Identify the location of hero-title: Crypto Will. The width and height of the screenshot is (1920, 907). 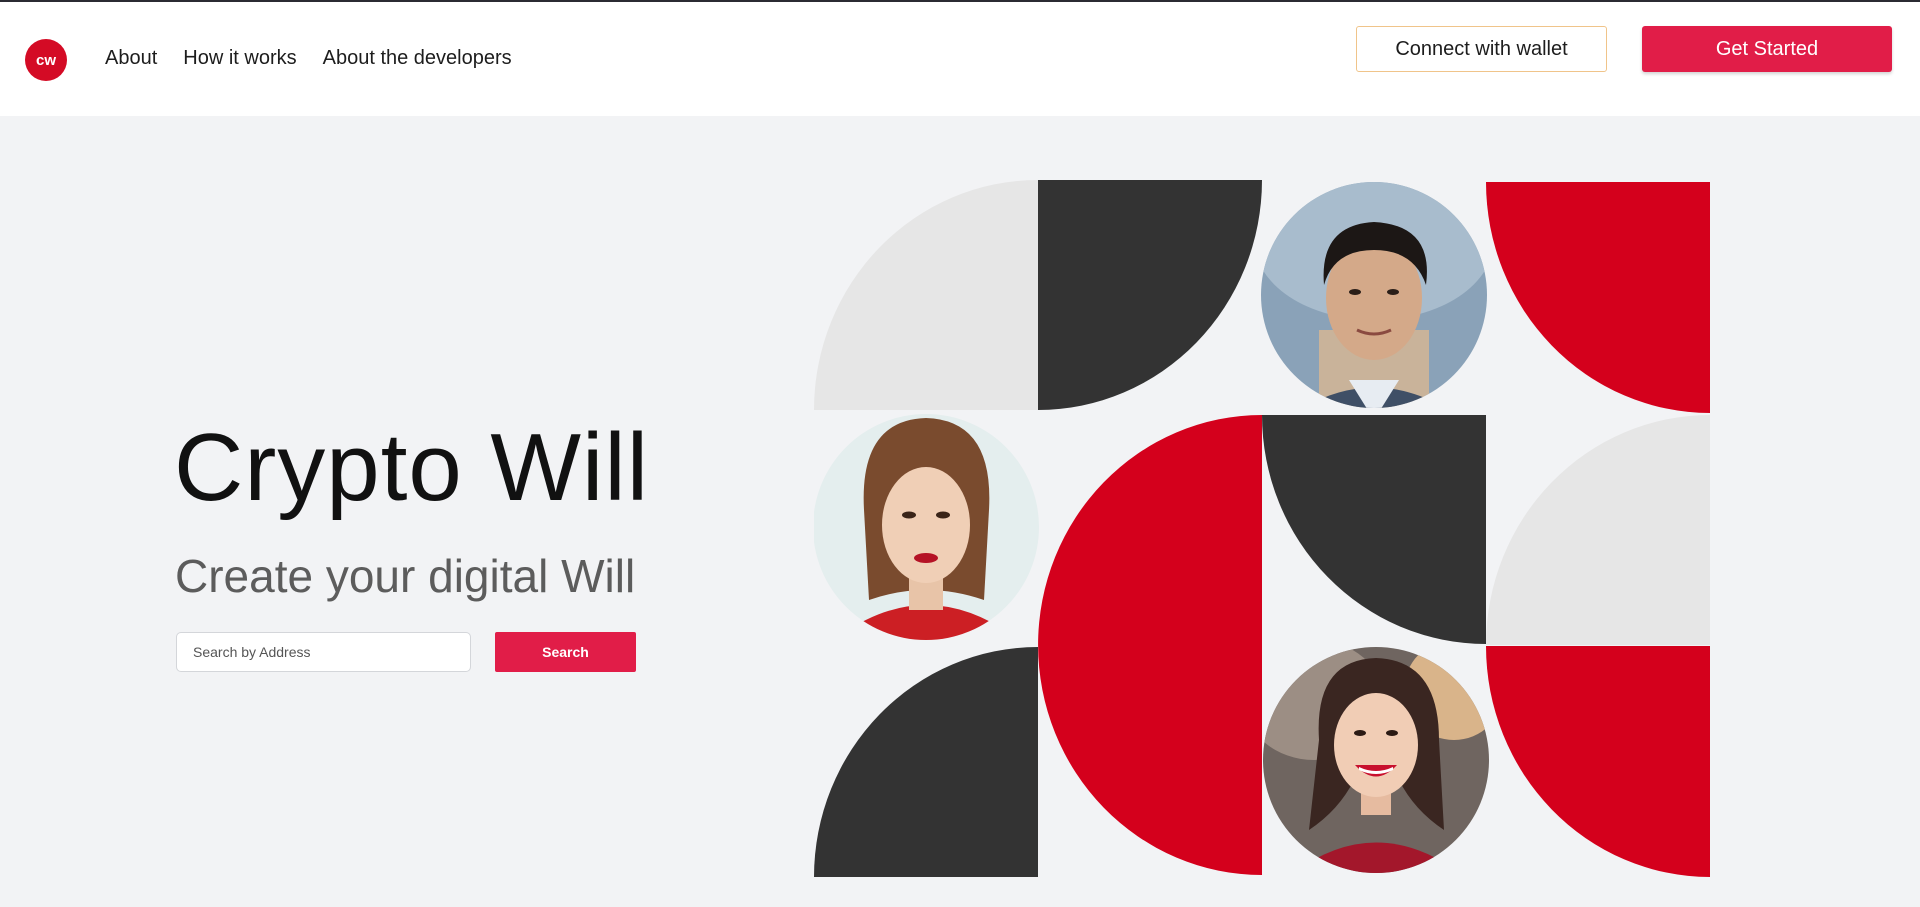
(412, 467).